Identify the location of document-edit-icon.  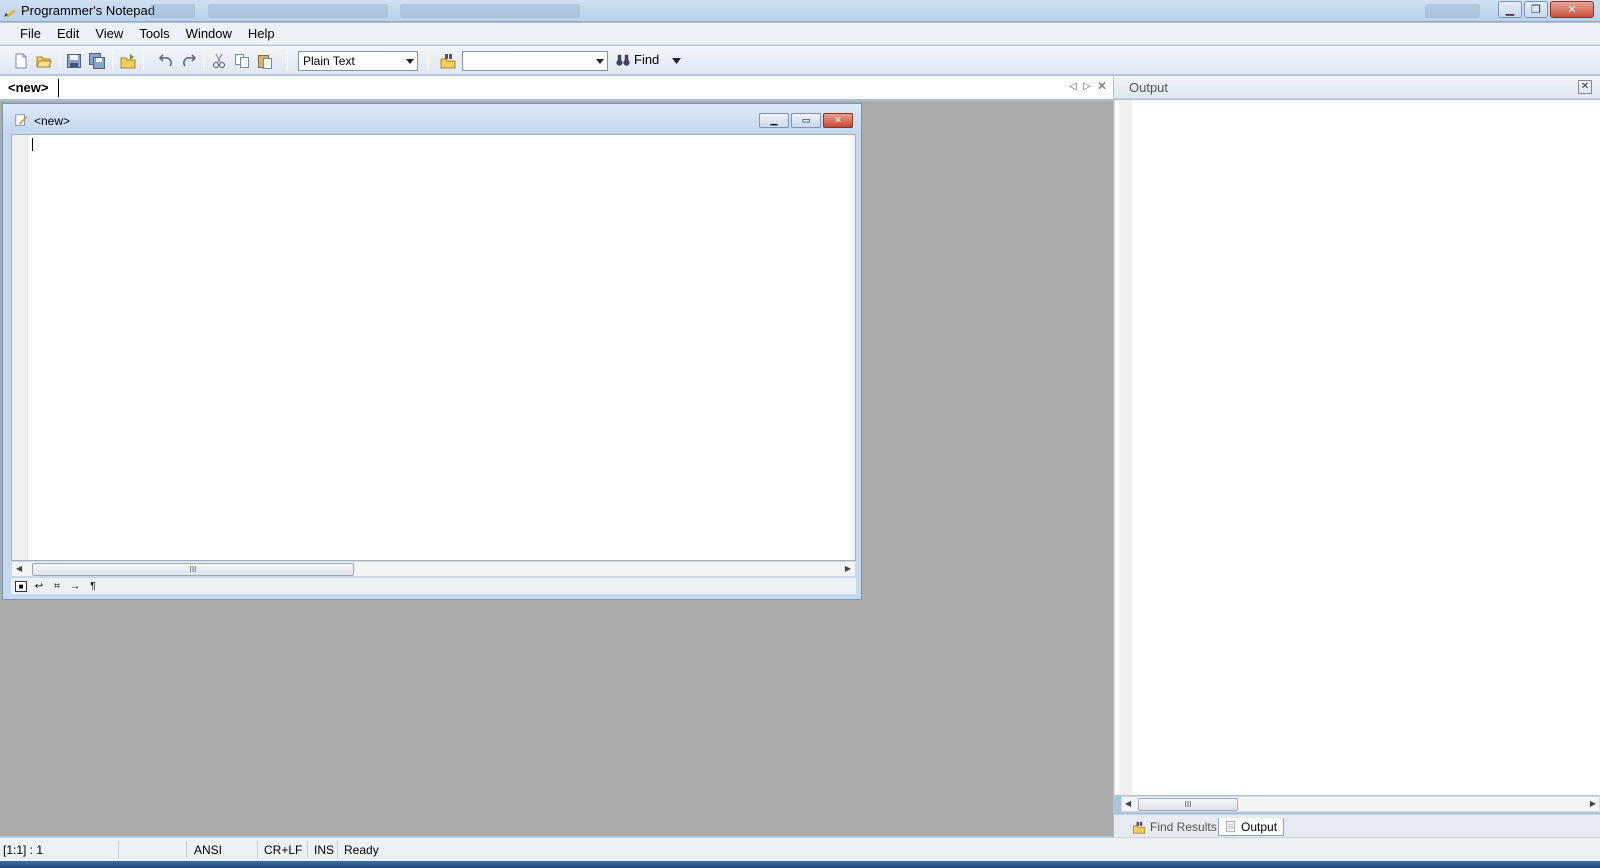
(21, 120).